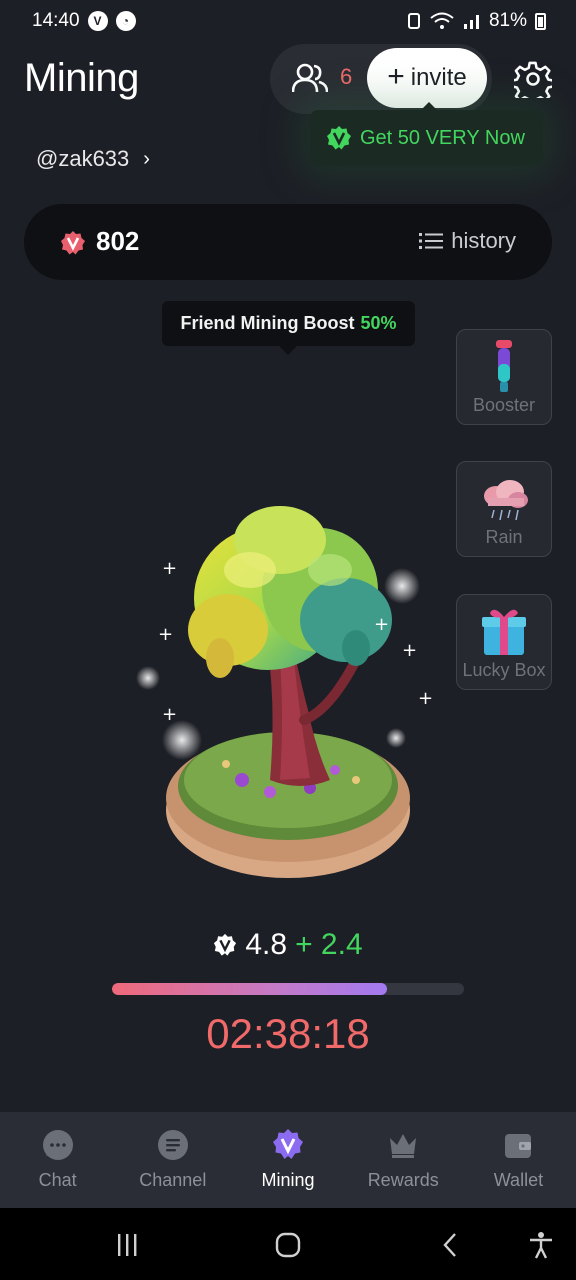 The height and width of the screenshot is (1280, 576). What do you see at coordinates (483, 240) in the screenshot?
I see `history-label: history` at bounding box center [483, 240].